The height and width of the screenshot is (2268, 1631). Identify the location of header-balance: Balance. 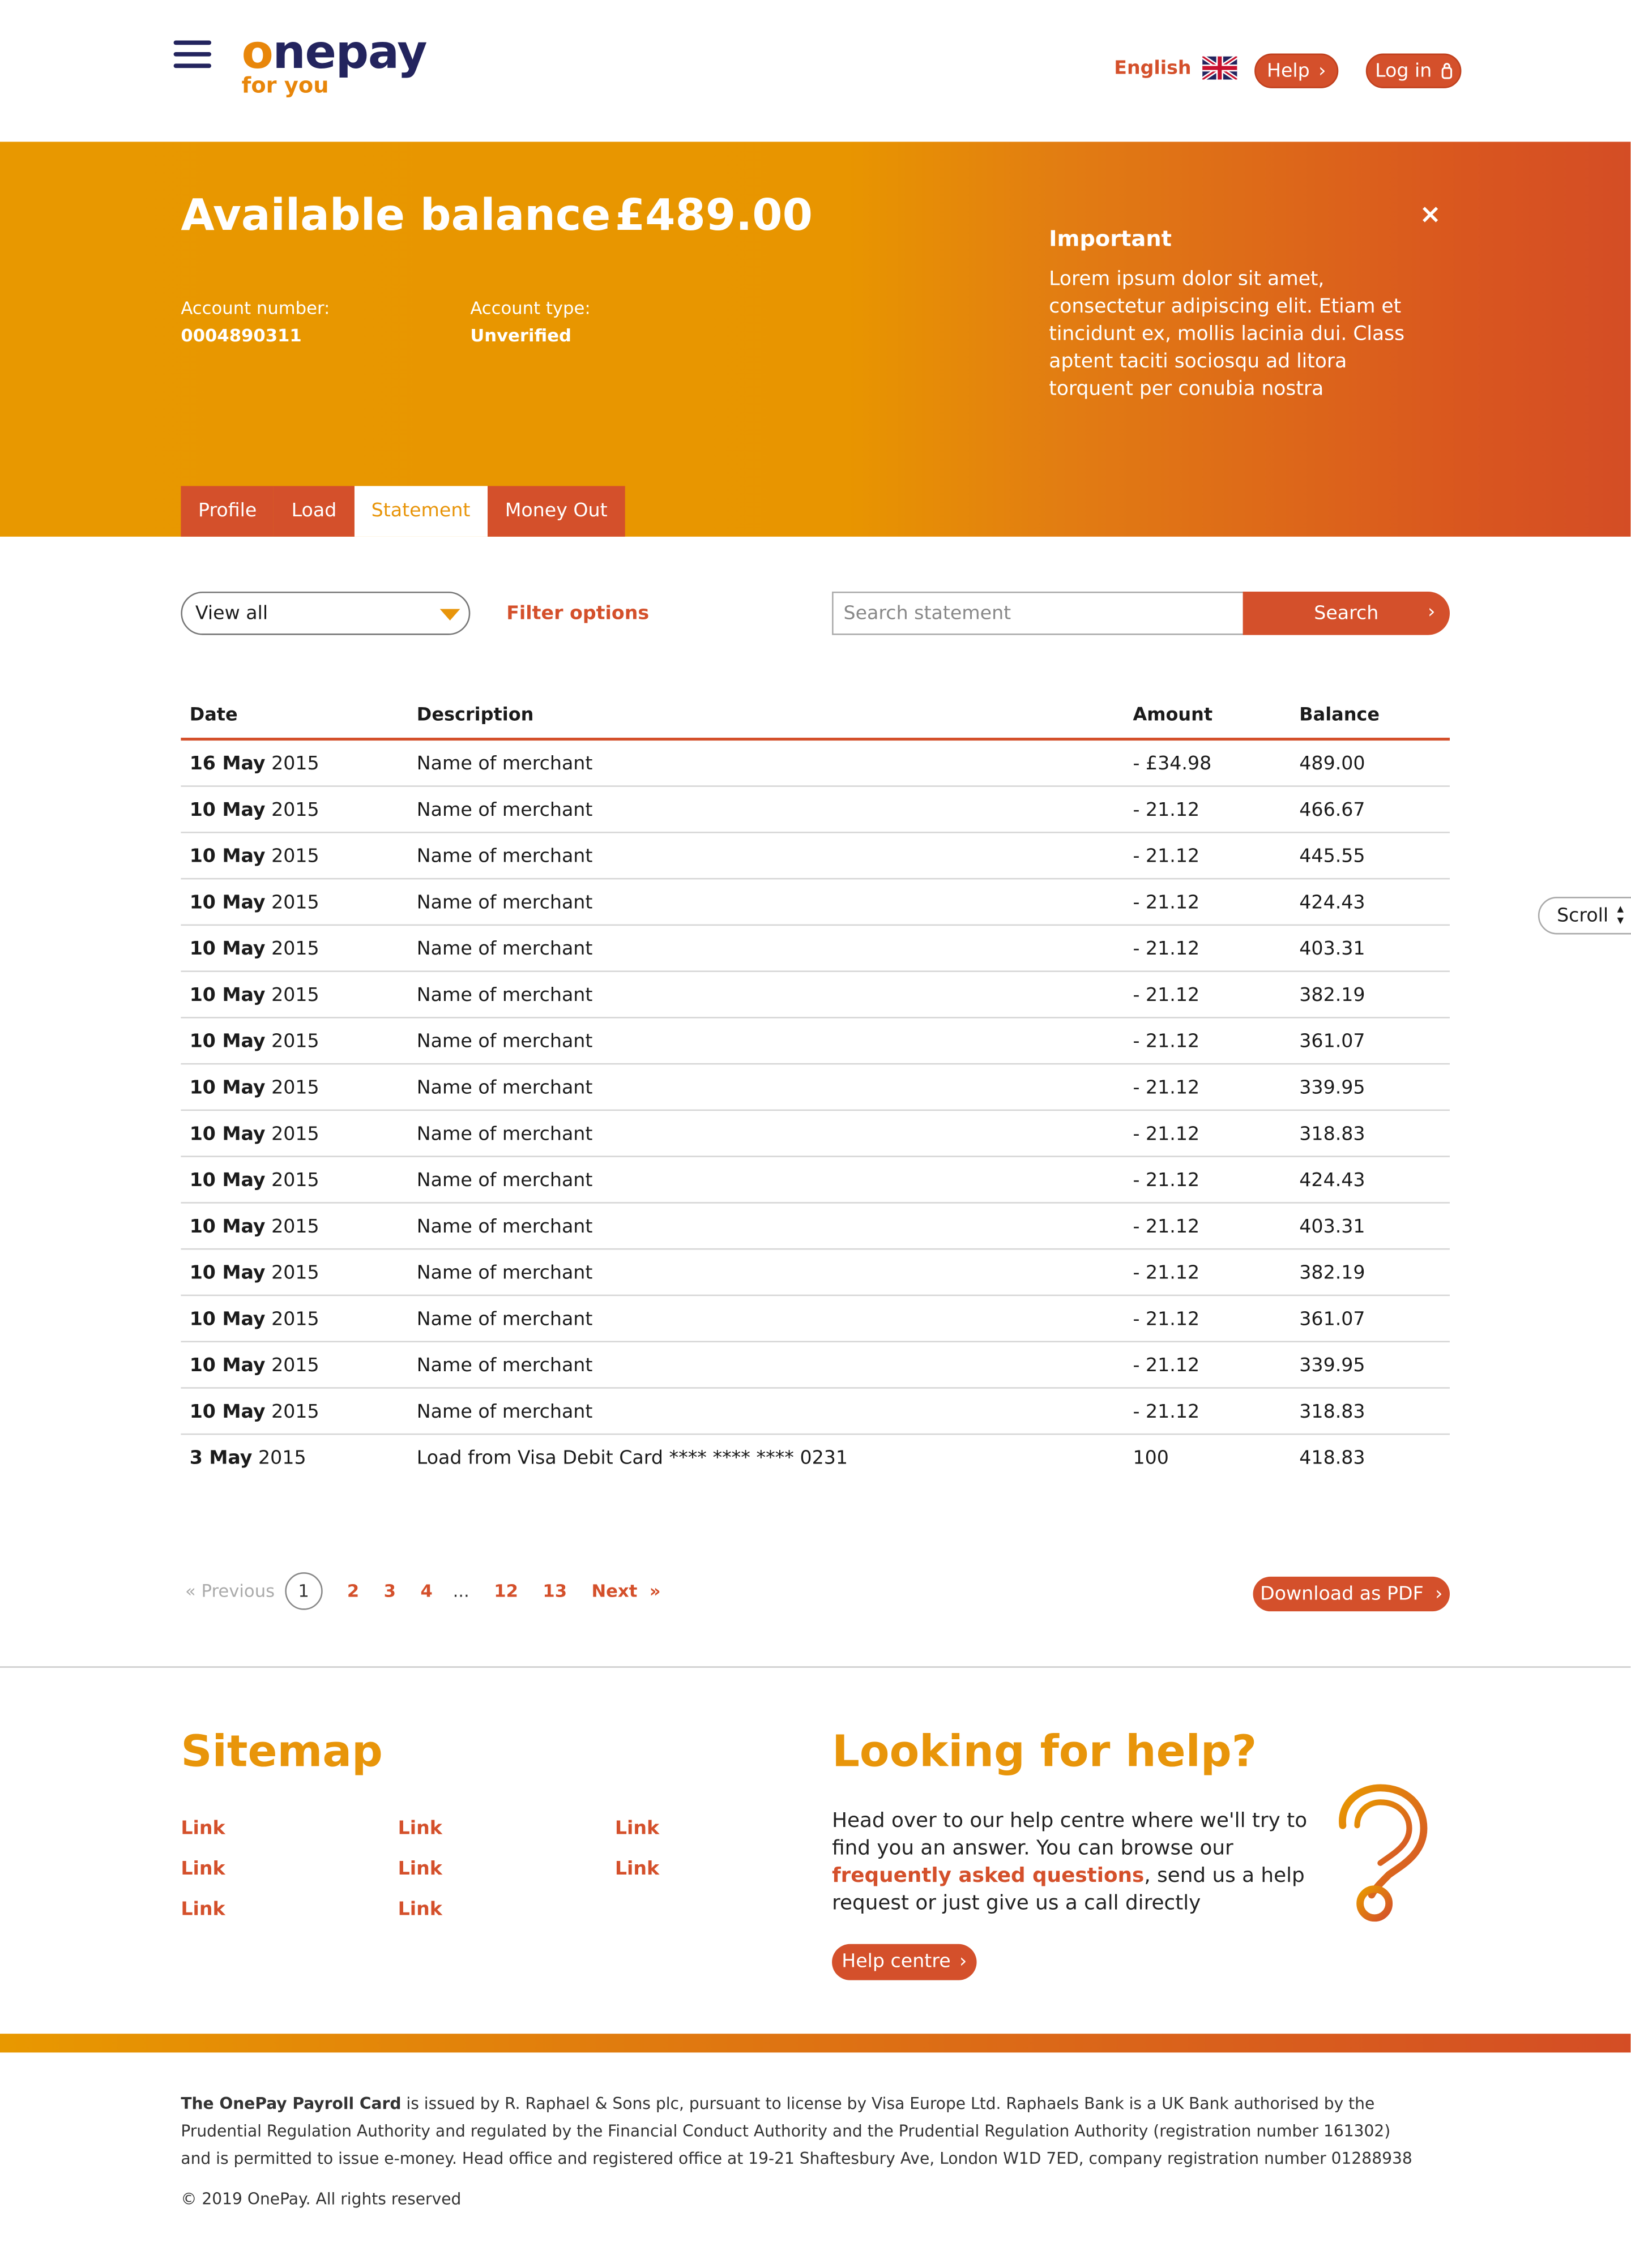
(1340, 714).